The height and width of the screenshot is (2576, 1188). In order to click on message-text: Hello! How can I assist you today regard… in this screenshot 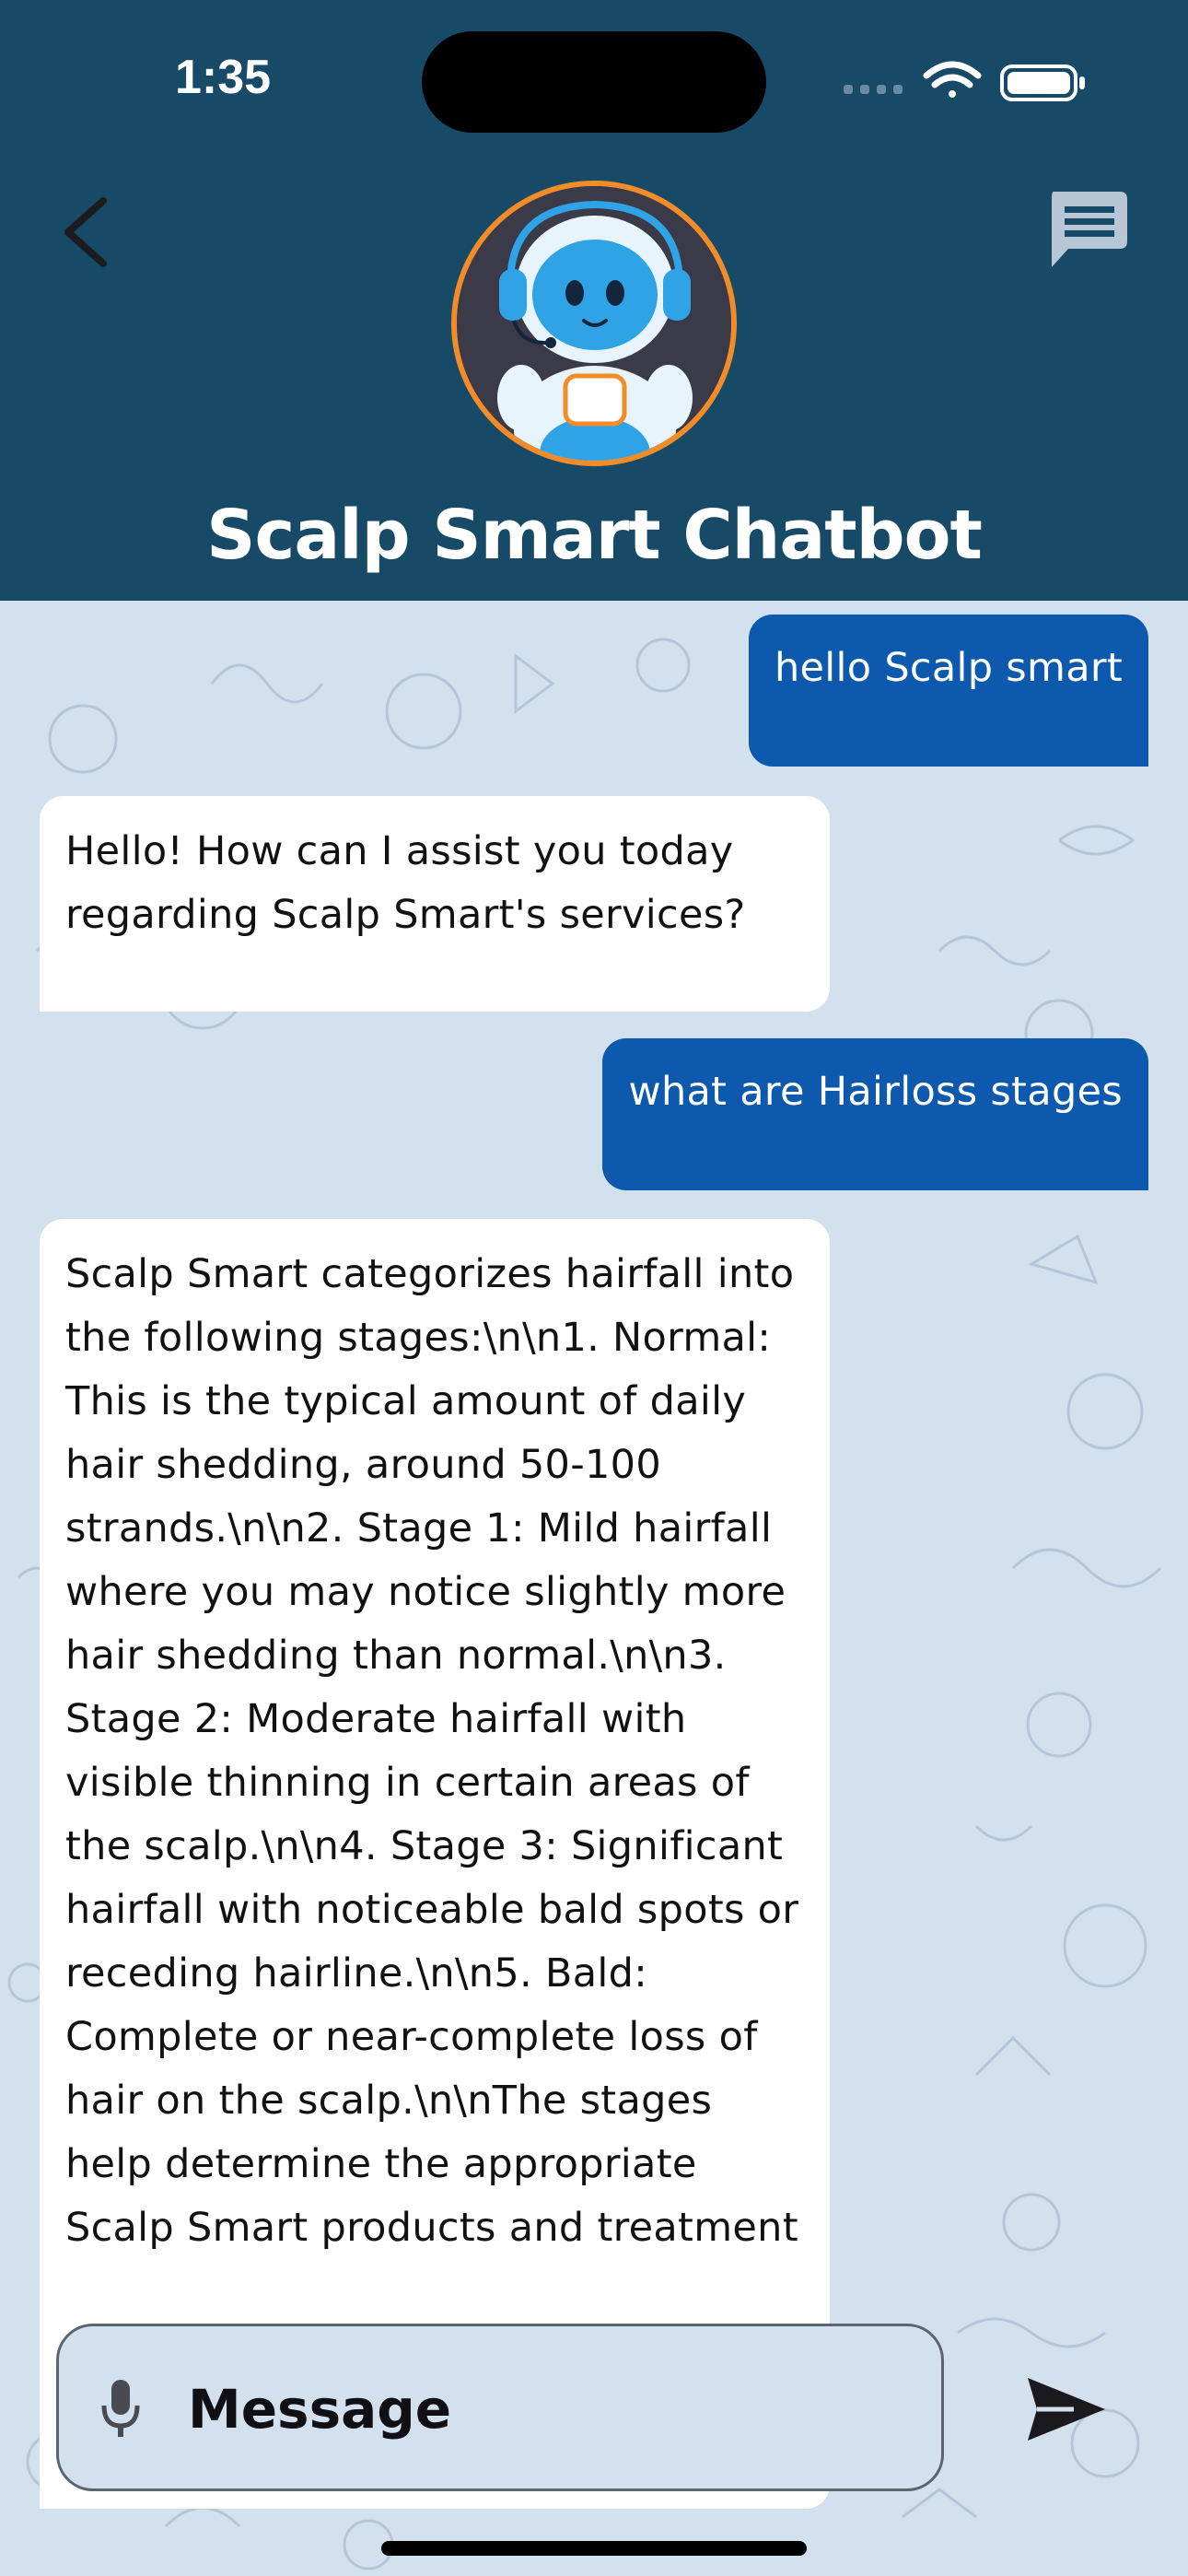, I will do `click(405, 883)`.